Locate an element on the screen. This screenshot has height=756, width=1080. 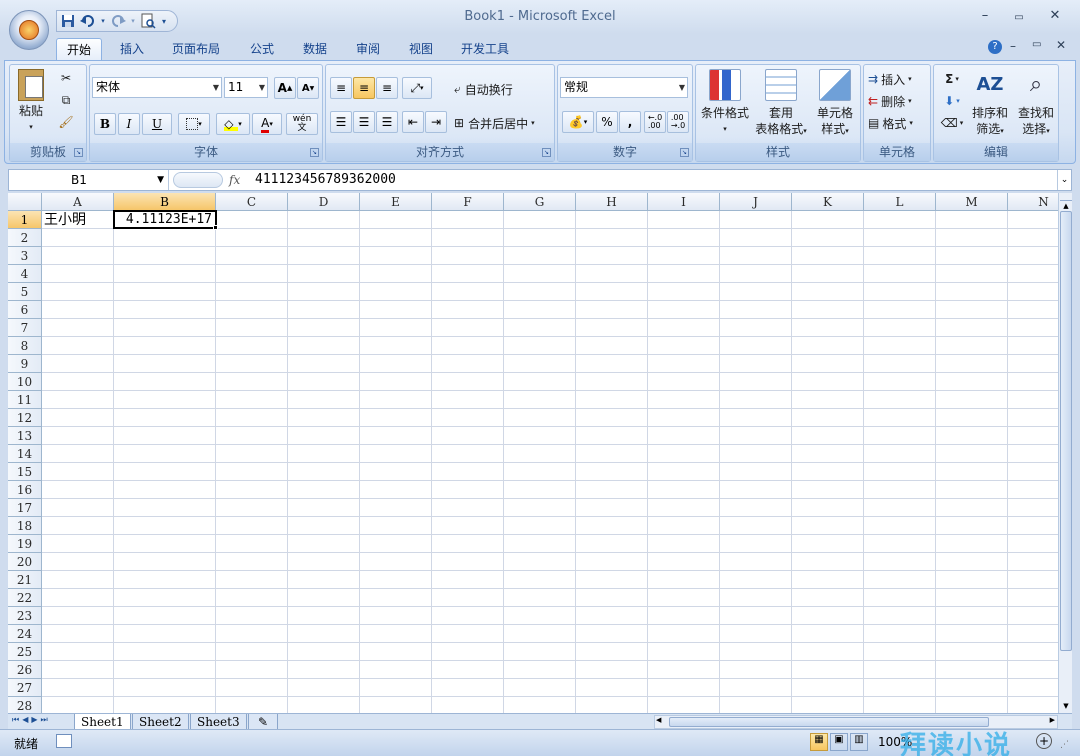
close-button: ✕ is located at coordinates (1055, 18).